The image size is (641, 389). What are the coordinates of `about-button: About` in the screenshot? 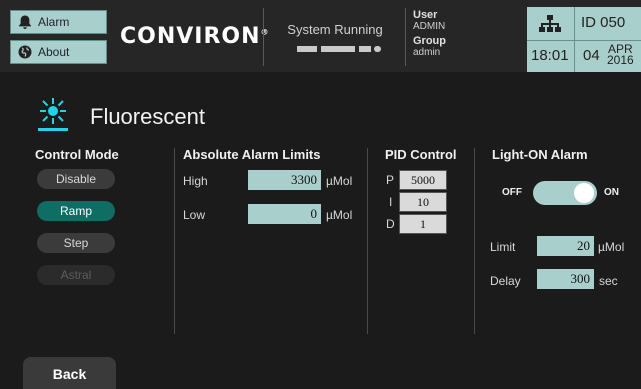 It's located at (58, 52).